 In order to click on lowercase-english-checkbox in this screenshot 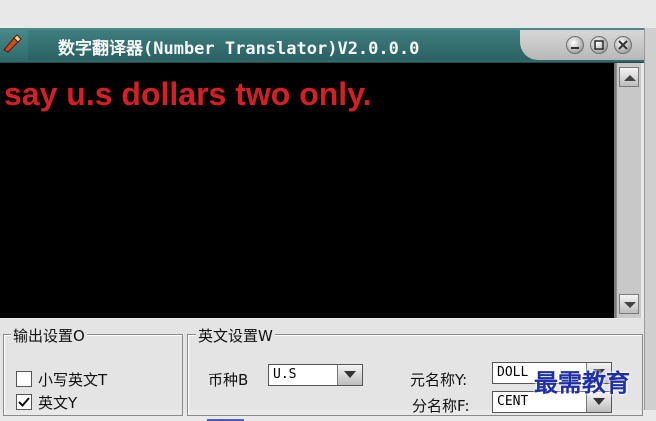, I will do `click(24, 379)`.